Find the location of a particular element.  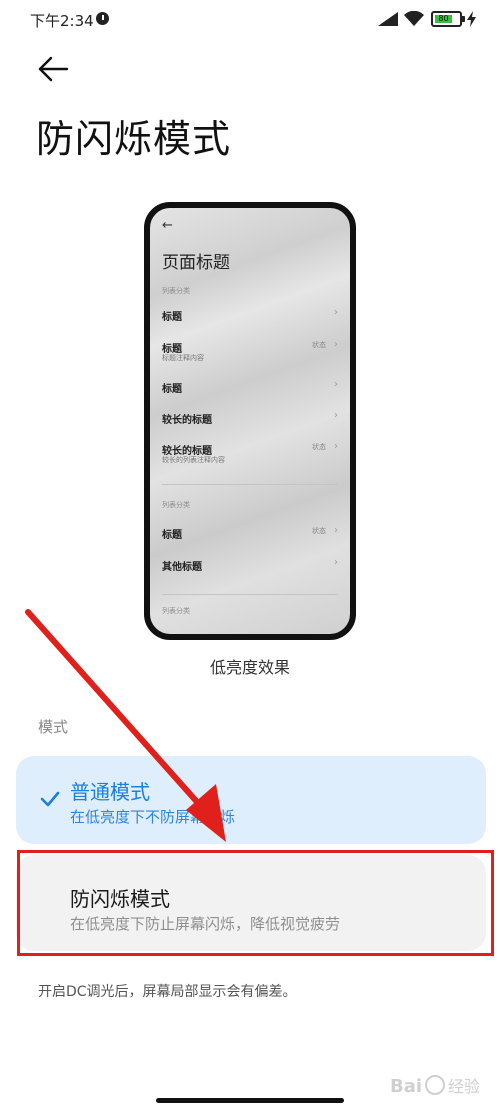

back-arrow-icon is located at coordinates (53, 69).